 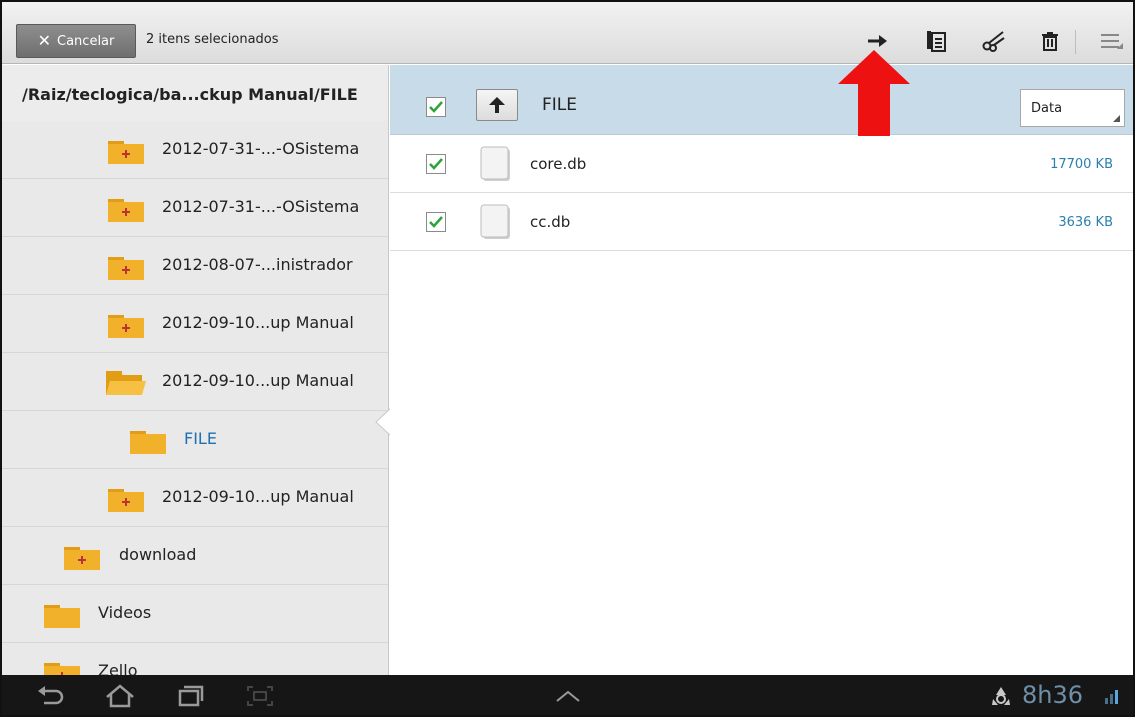 What do you see at coordinates (1072, 108) in the screenshot?
I see `sort-select: Data` at bounding box center [1072, 108].